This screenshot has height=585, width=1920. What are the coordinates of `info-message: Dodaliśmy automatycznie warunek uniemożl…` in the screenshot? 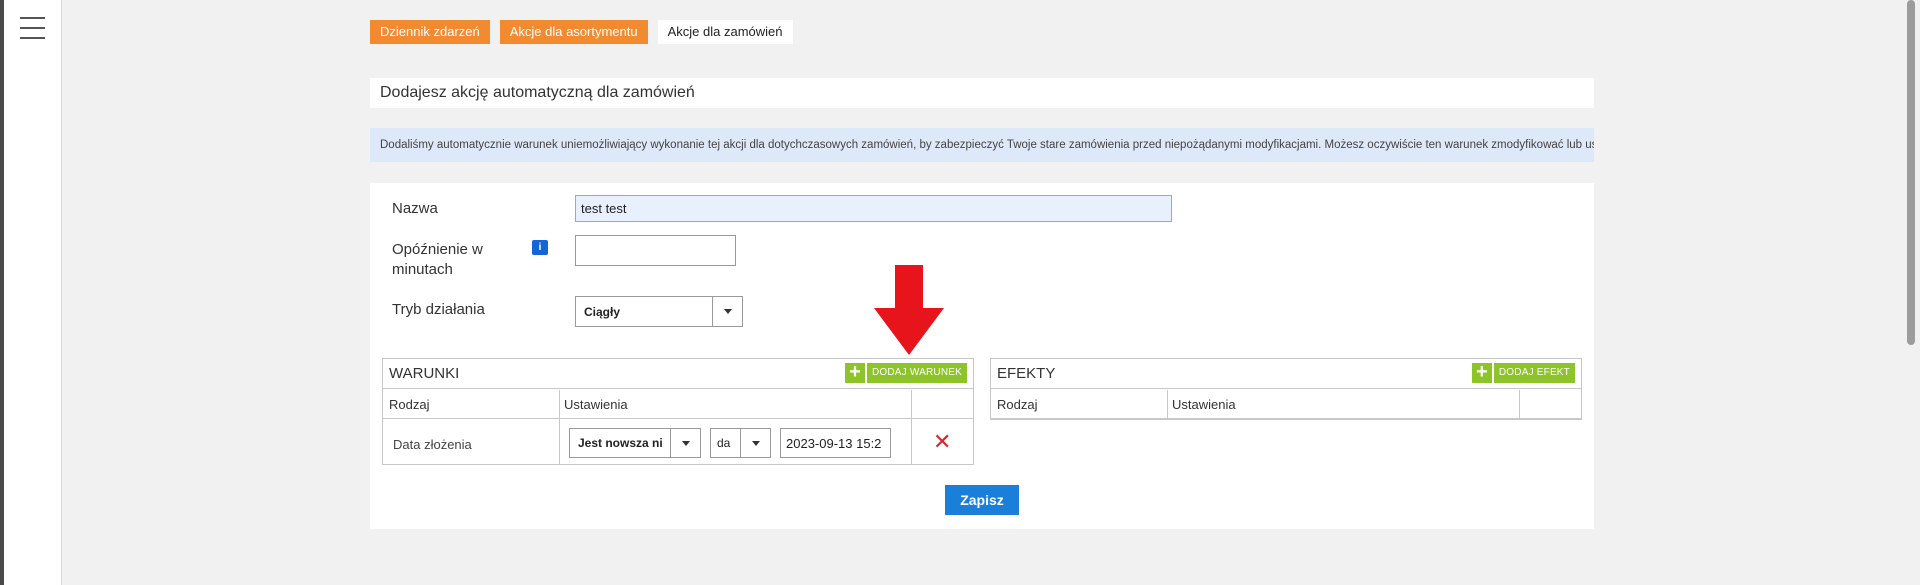 It's located at (982, 145).